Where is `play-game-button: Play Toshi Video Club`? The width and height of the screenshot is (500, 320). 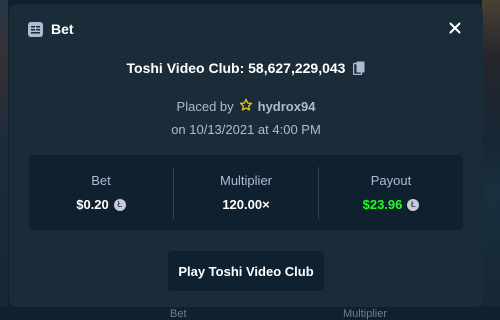 play-game-button: Play Toshi Video Club is located at coordinates (246, 271).